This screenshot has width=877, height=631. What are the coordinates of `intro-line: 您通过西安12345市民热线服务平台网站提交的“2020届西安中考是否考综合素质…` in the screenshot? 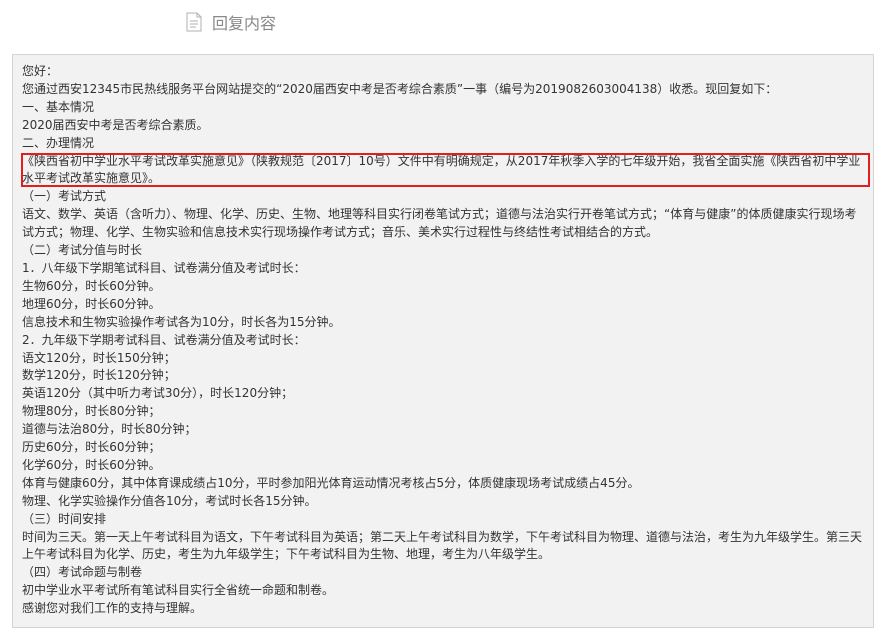 It's located at (400, 88).